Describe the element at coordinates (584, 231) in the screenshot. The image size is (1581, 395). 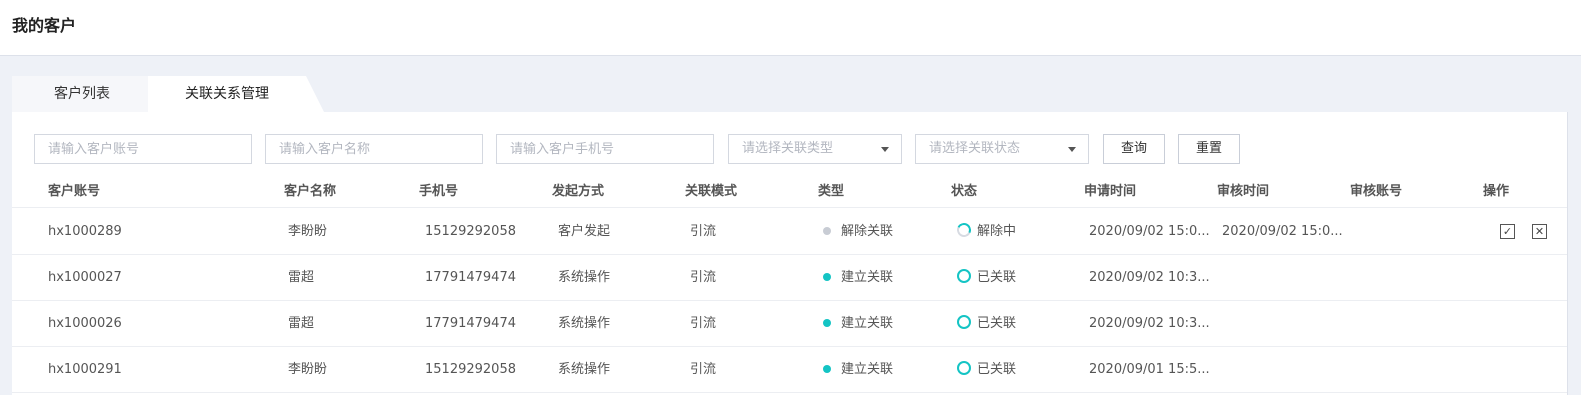
I see `initiation-cell: 客户发起` at that location.